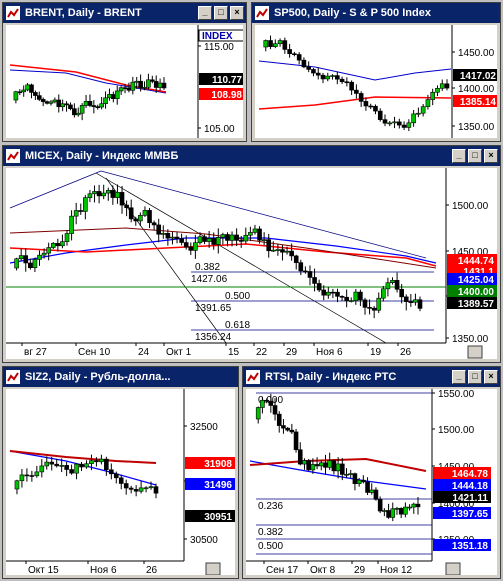 The image size is (503, 581). Describe the element at coordinates (251, 156) in the screenshot. I see `micex-title-bar: MICEX, Daily - Индекс ММВБ _ □ ×` at that location.